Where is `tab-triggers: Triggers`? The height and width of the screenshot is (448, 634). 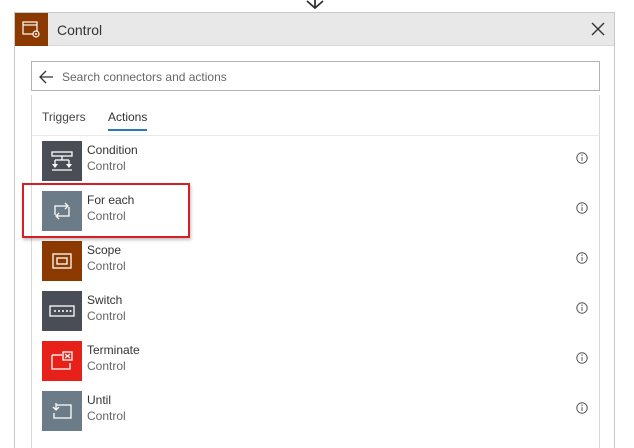
tab-triggers: Triggers is located at coordinates (64, 119).